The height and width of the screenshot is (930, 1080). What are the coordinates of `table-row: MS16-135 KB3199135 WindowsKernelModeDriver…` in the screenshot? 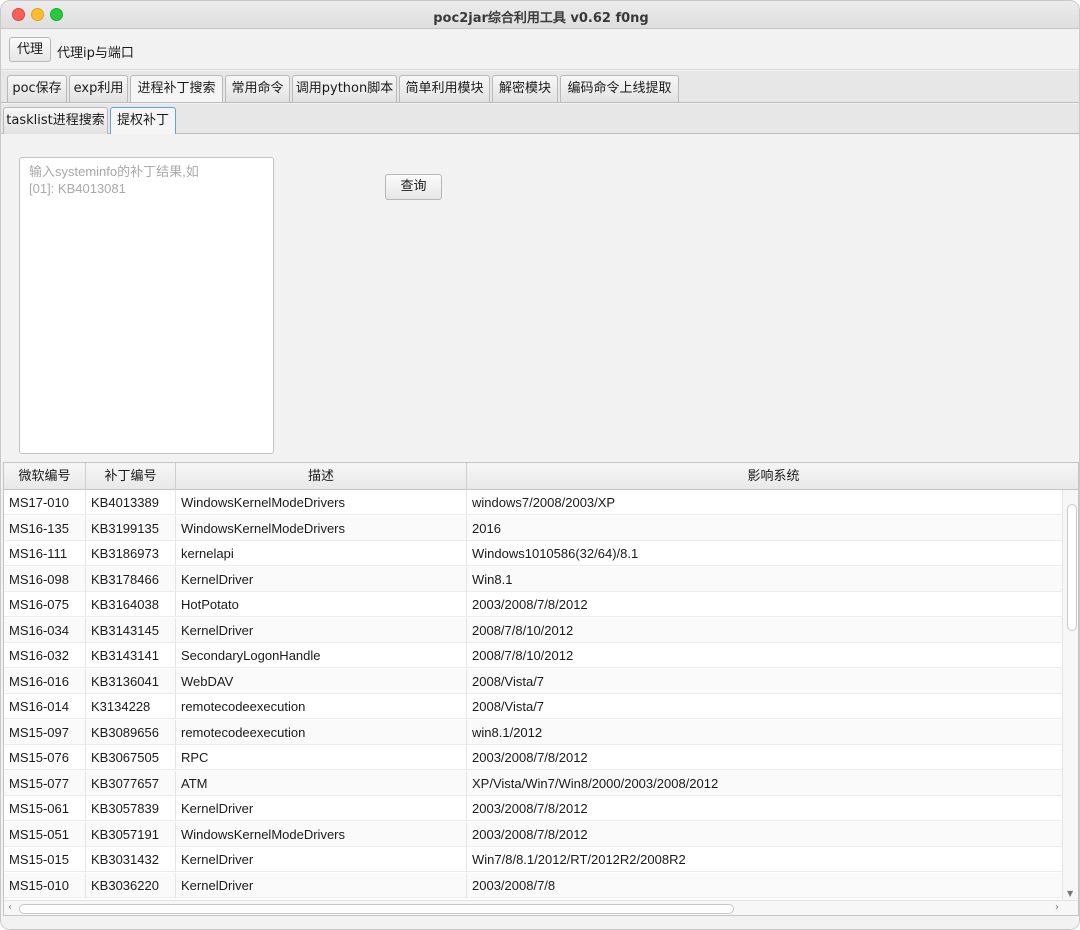 It's located at (533, 528).